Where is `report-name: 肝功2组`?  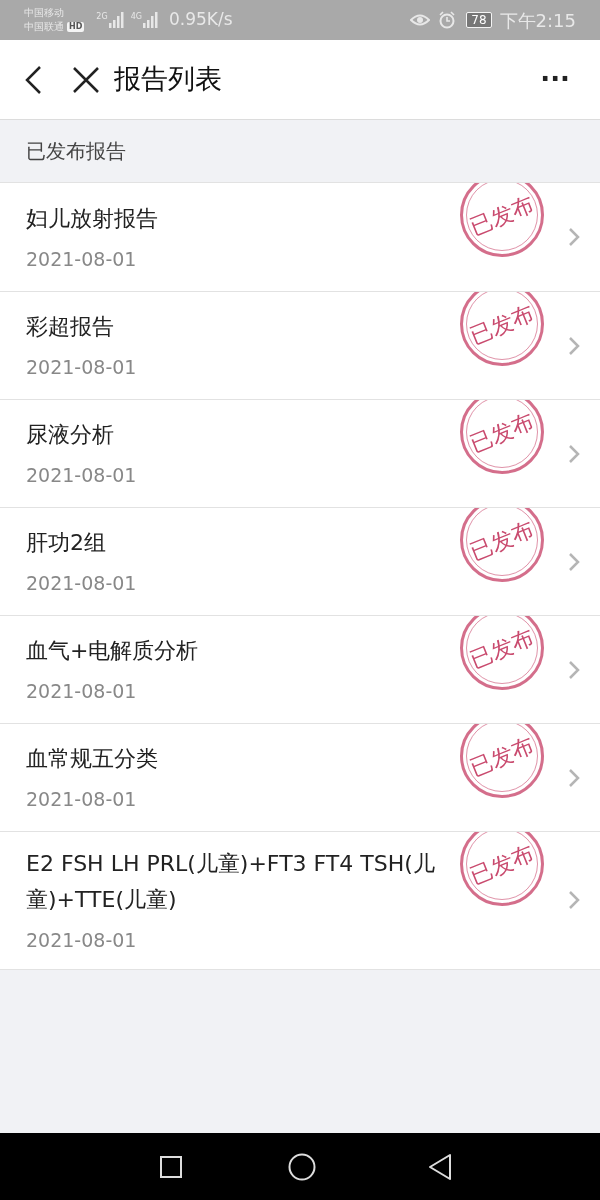 report-name: 肝功2组 is located at coordinates (66, 543).